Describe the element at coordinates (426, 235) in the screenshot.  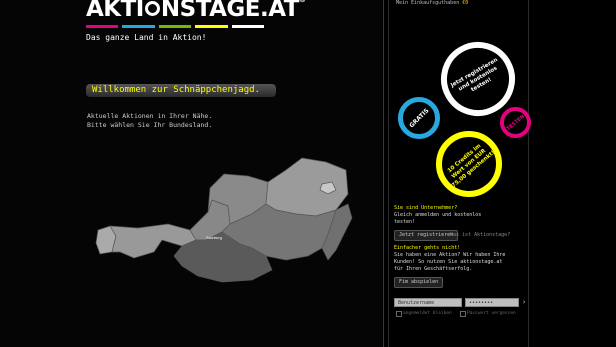
I see `register-button: Jetzt registrieren` at that location.